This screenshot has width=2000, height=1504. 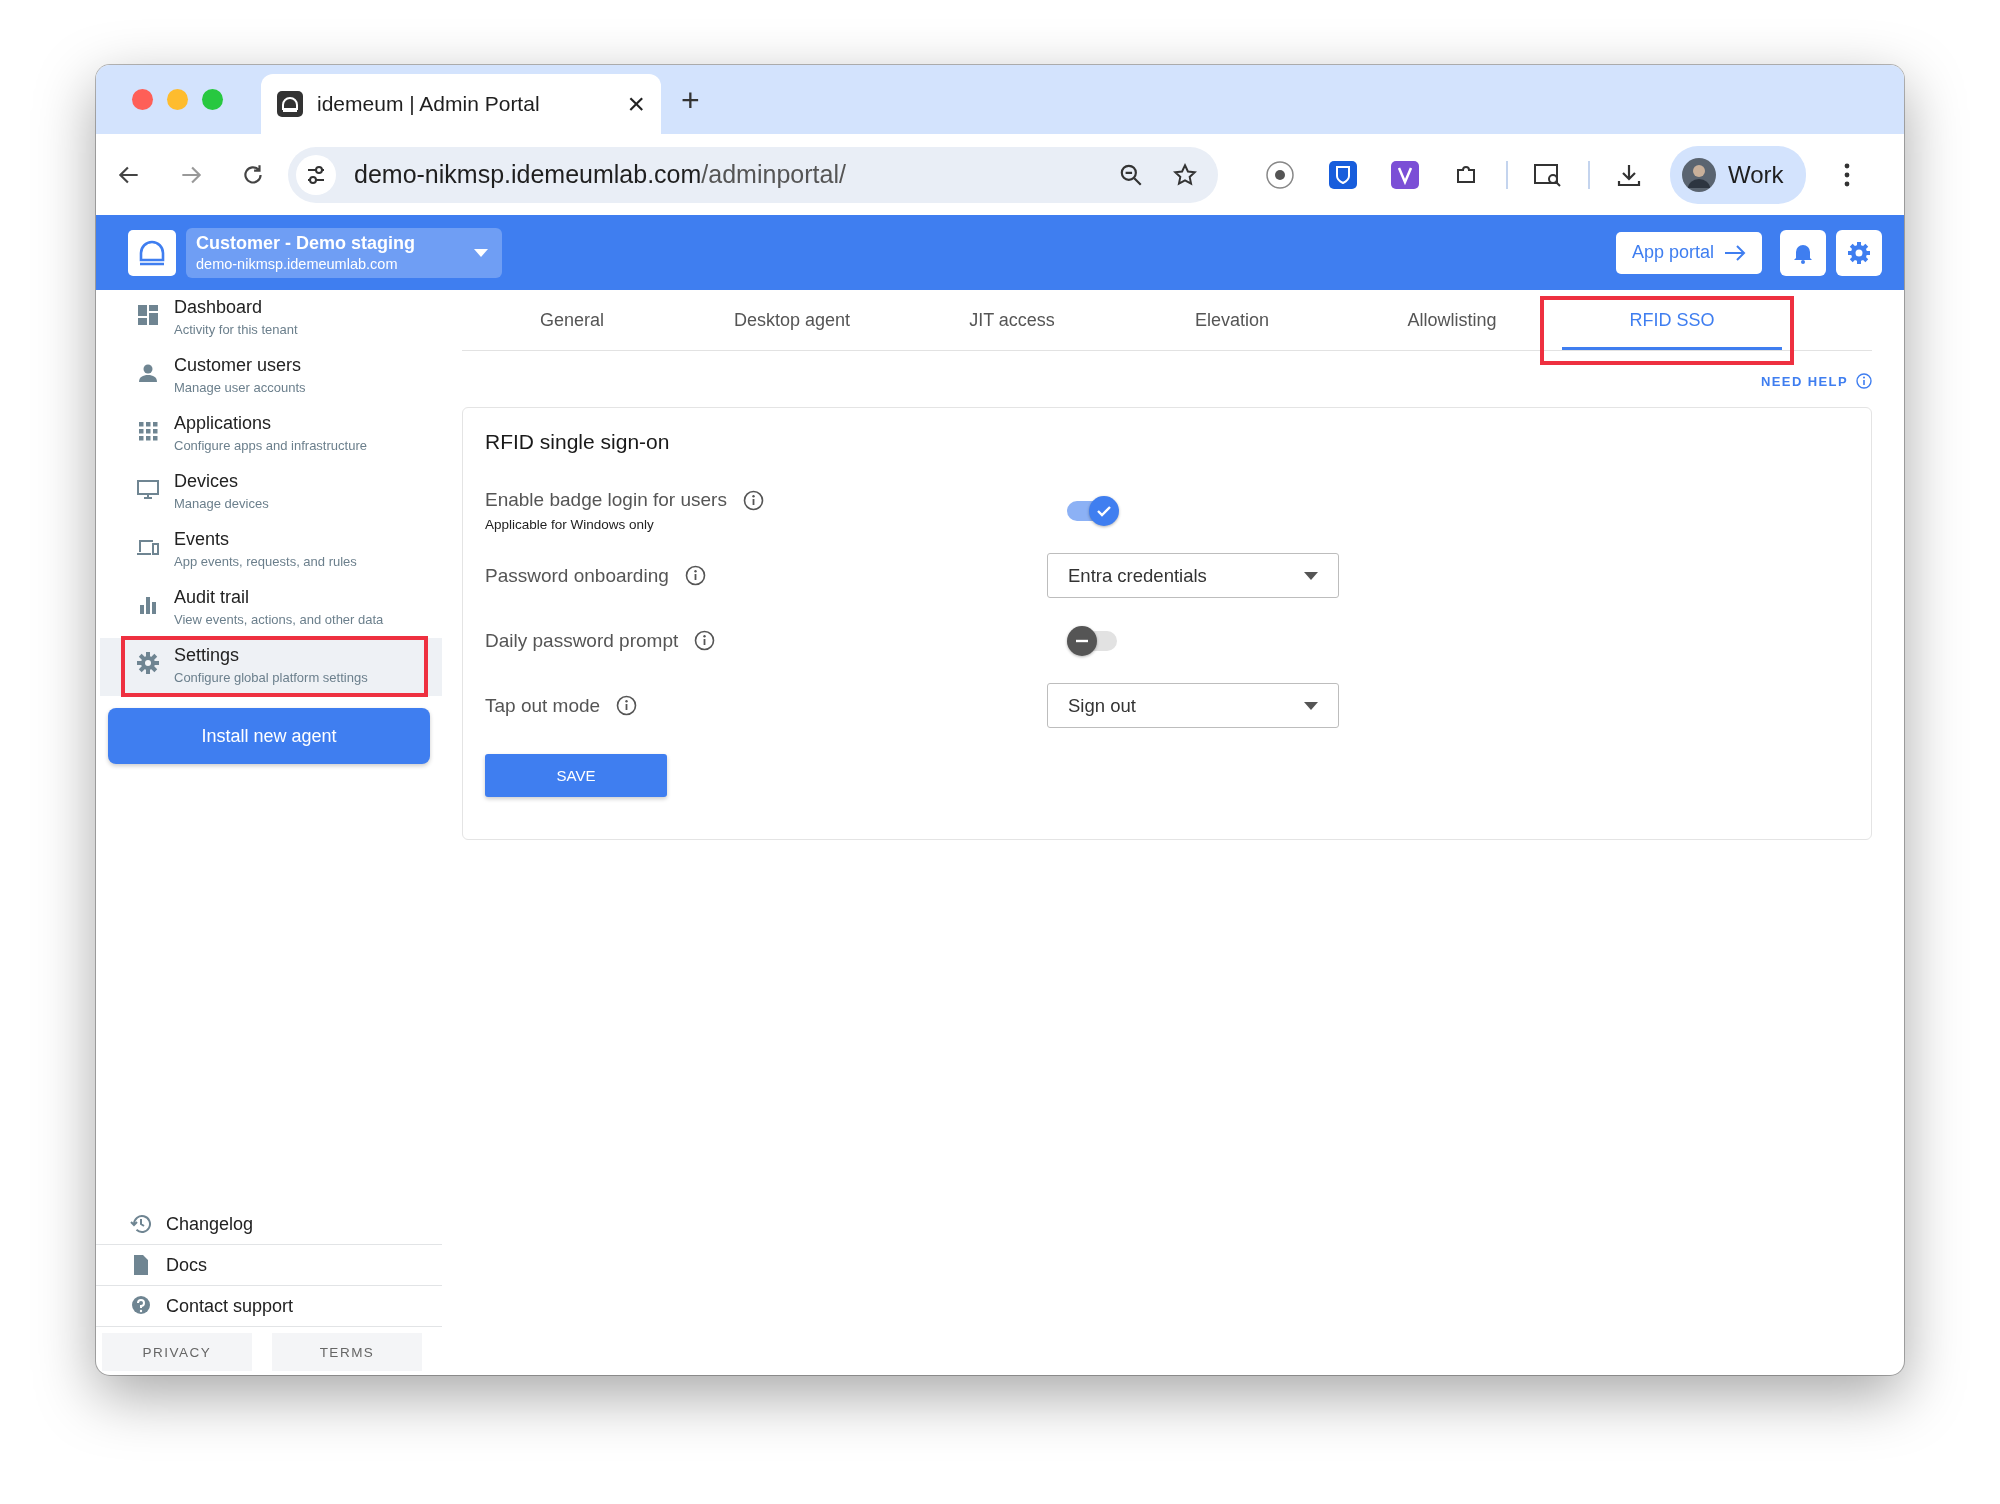 What do you see at coordinates (582, 640) in the screenshot?
I see `setting-label: Daily password prompt` at bounding box center [582, 640].